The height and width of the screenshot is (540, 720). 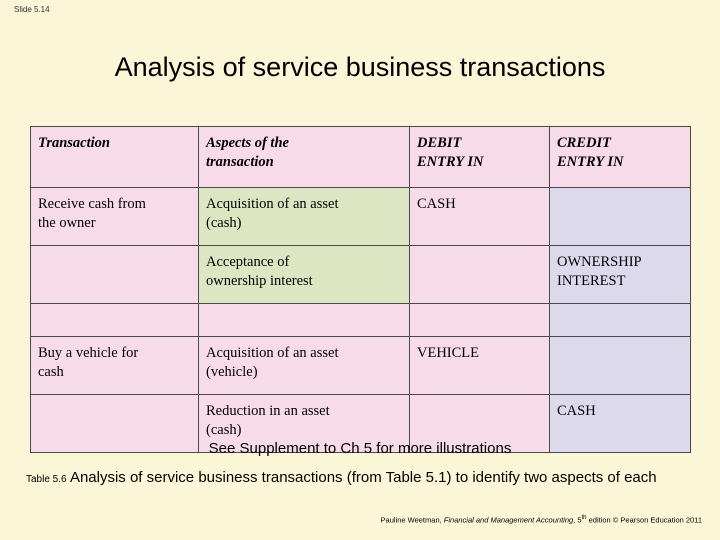 What do you see at coordinates (240, 162) in the screenshot?
I see `header-text-line2: transaction` at bounding box center [240, 162].